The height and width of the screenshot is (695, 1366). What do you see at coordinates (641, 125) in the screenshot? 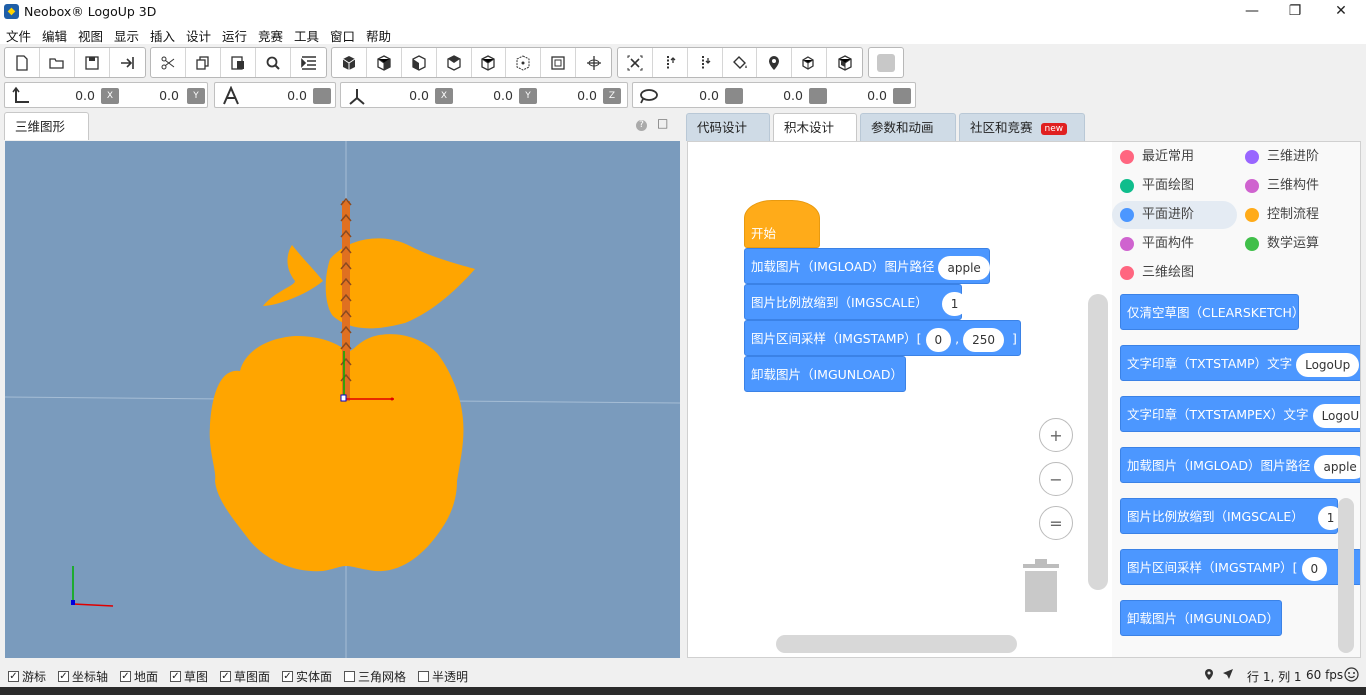
I see `help-icon: ?` at bounding box center [641, 125].